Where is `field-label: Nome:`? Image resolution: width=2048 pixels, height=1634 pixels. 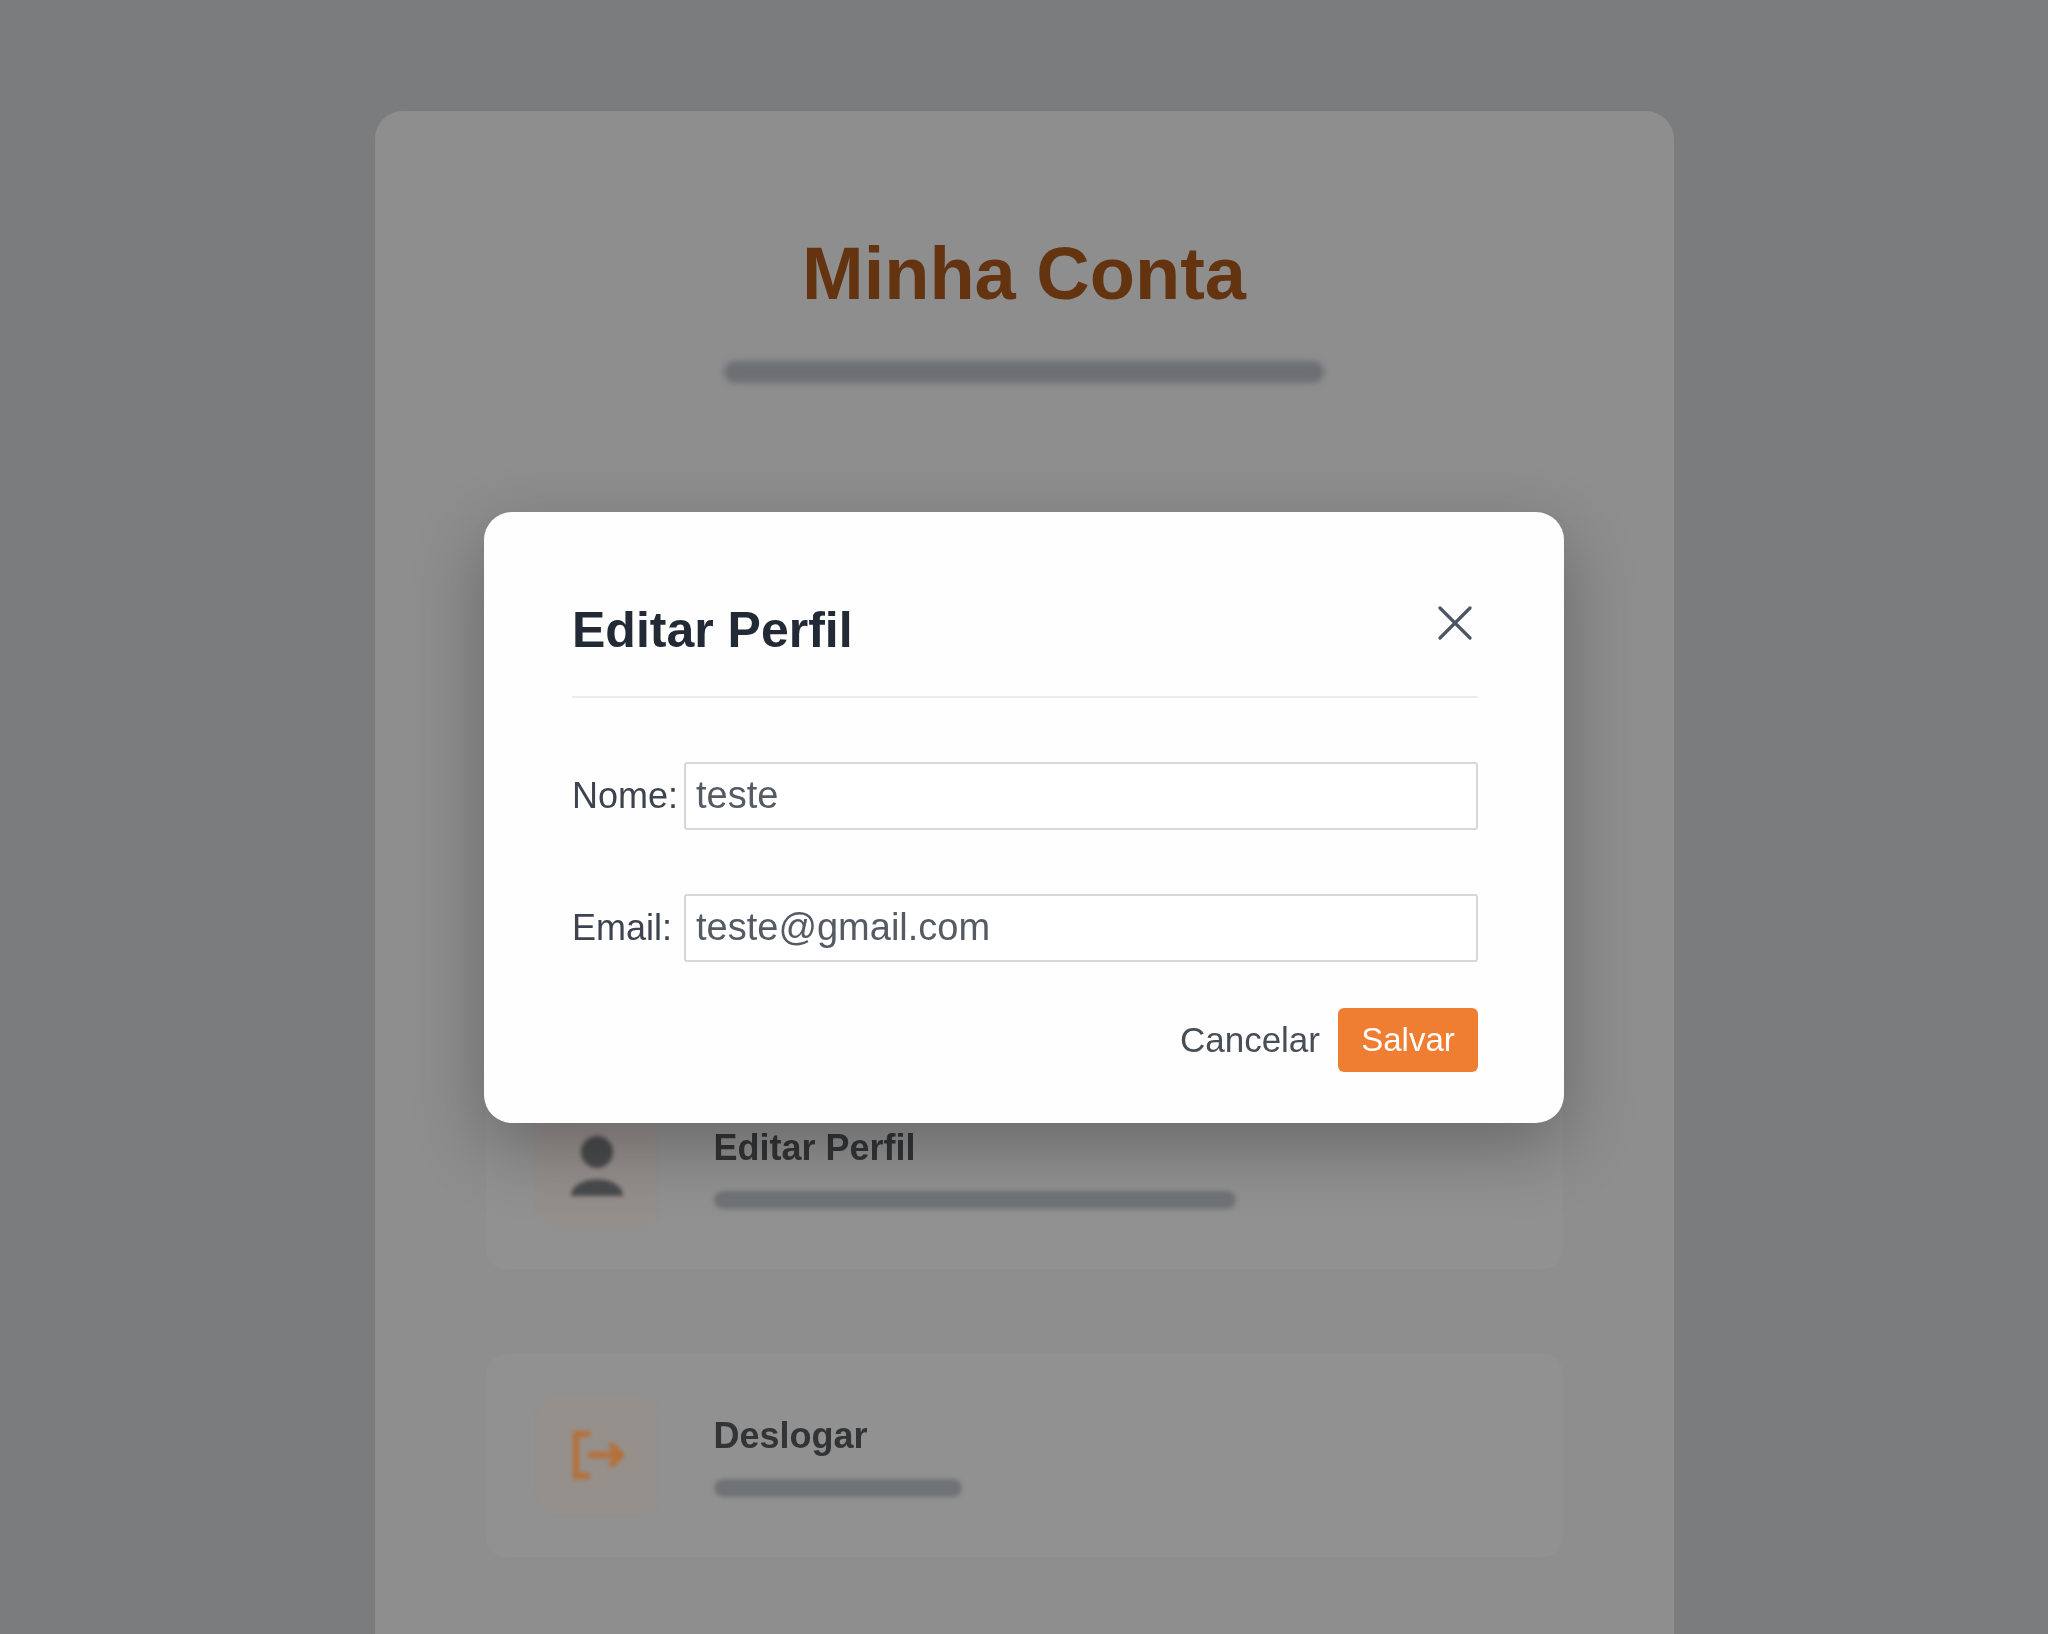
field-label: Nome: is located at coordinates (625, 795).